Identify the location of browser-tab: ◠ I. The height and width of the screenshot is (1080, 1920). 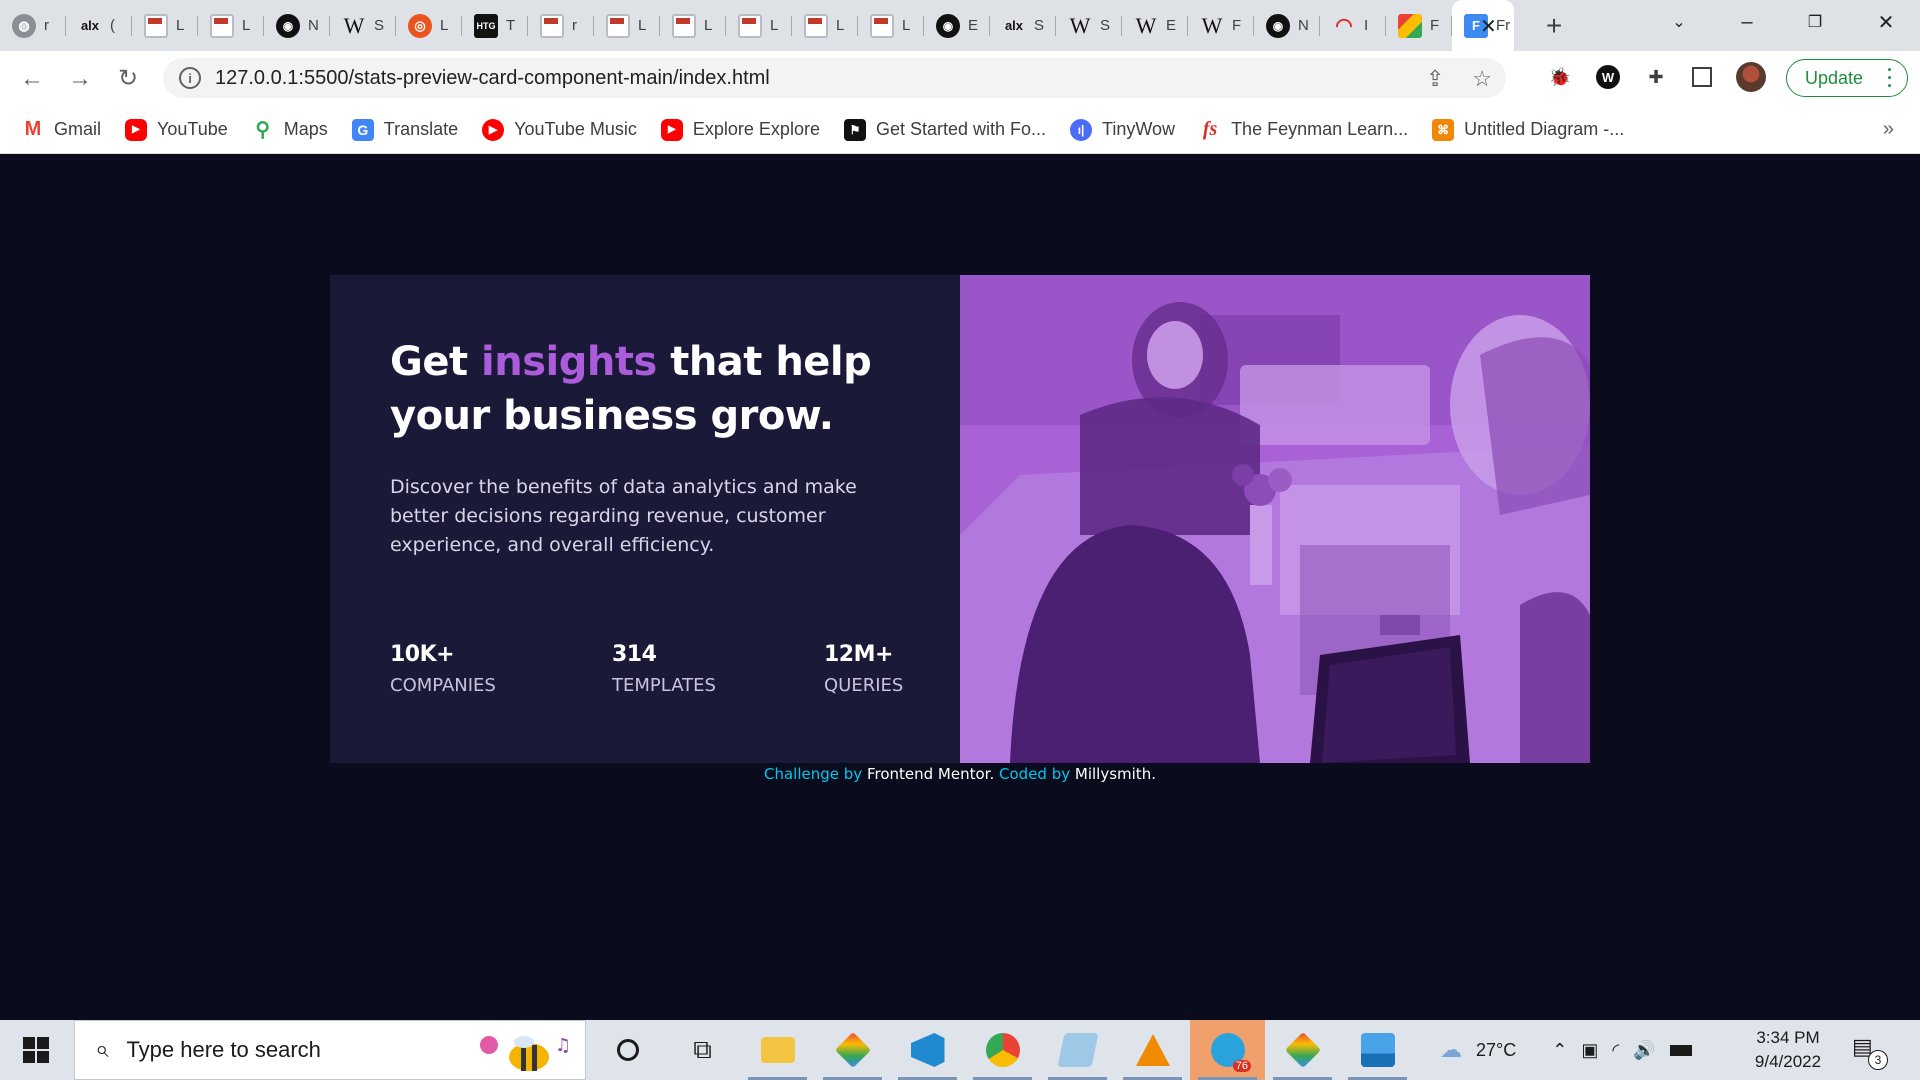
(1353, 25).